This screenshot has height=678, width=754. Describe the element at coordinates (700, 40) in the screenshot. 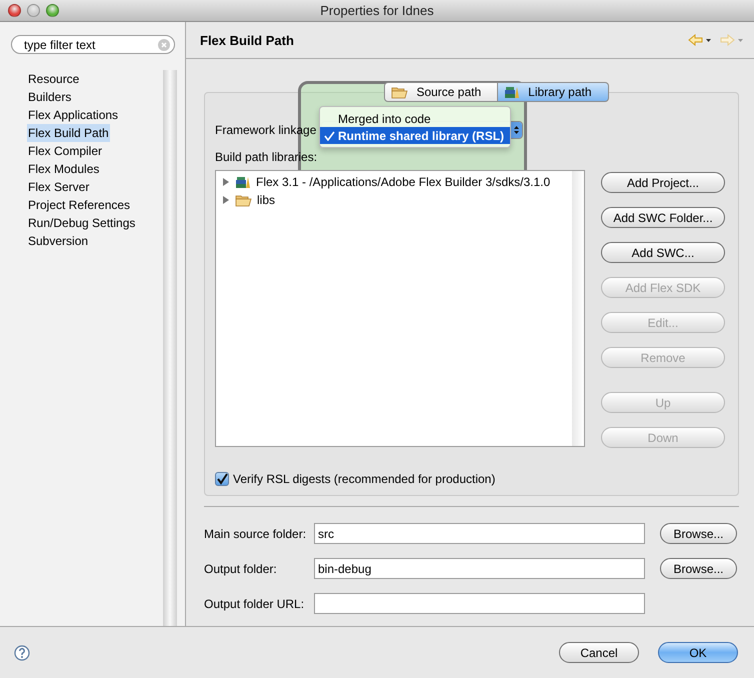

I see `back-arrow-icon` at that location.